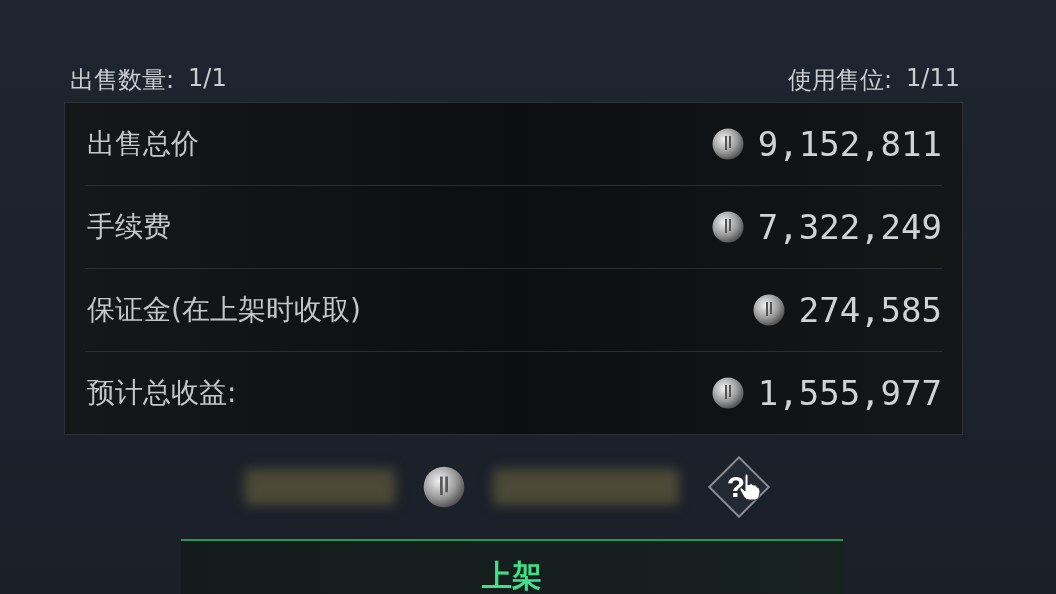 Image resolution: width=1056 pixels, height=594 pixels. What do you see at coordinates (849, 227) in the screenshot?
I see `summary-amount: 7,322,249` at bounding box center [849, 227].